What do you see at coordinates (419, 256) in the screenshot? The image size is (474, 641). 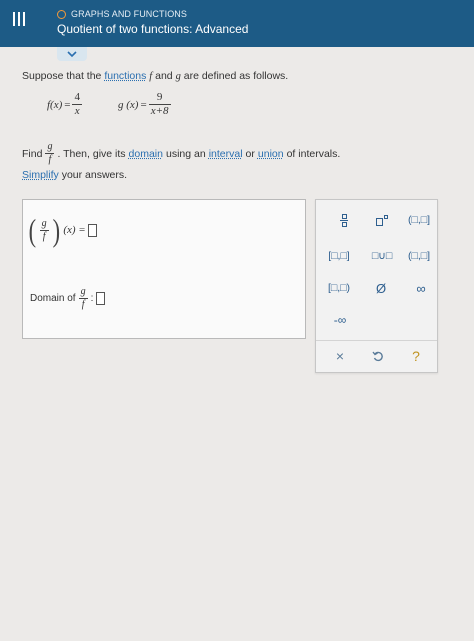 I see `open-closed-interval-key-2: (□,□]` at bounding box center [419, 256].